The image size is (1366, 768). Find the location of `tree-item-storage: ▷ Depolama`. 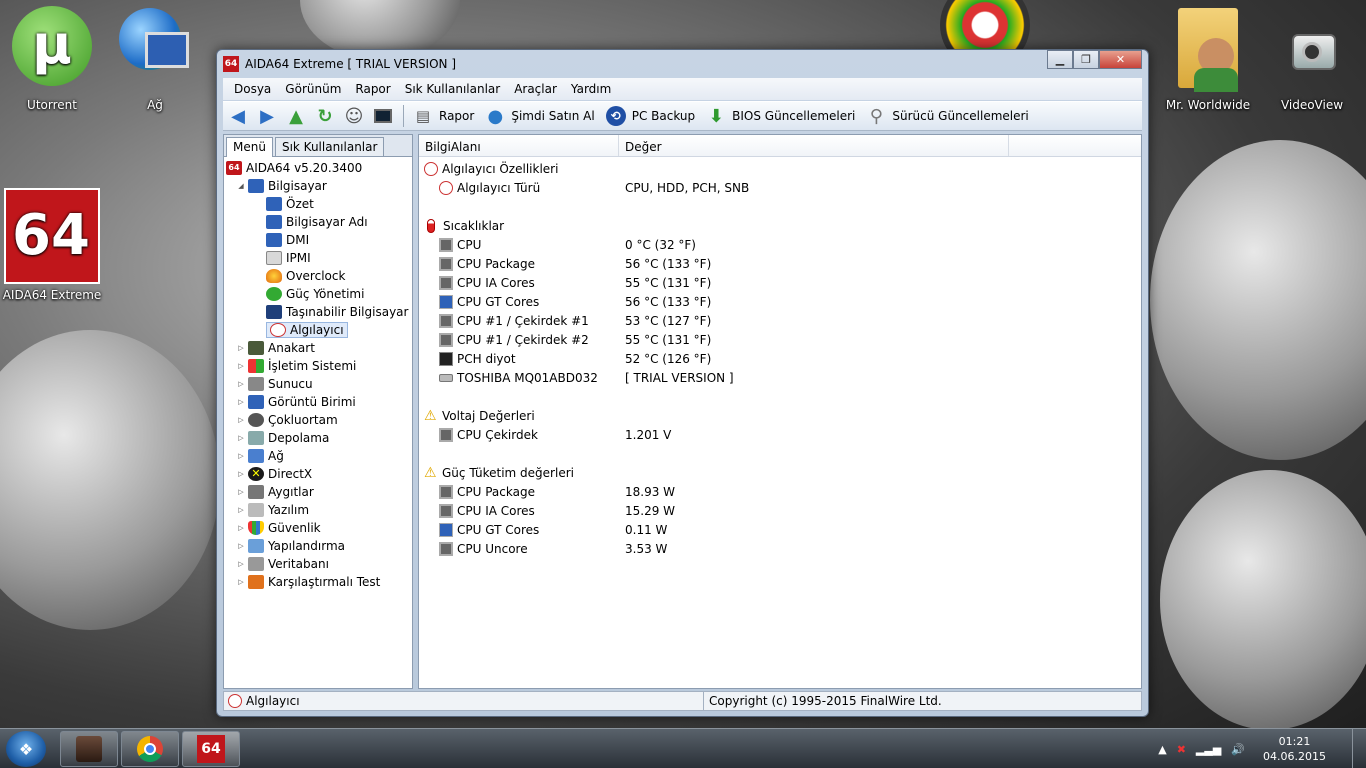

tree-item-storage: ▷ Depolama is located at coordinates (319, 438).